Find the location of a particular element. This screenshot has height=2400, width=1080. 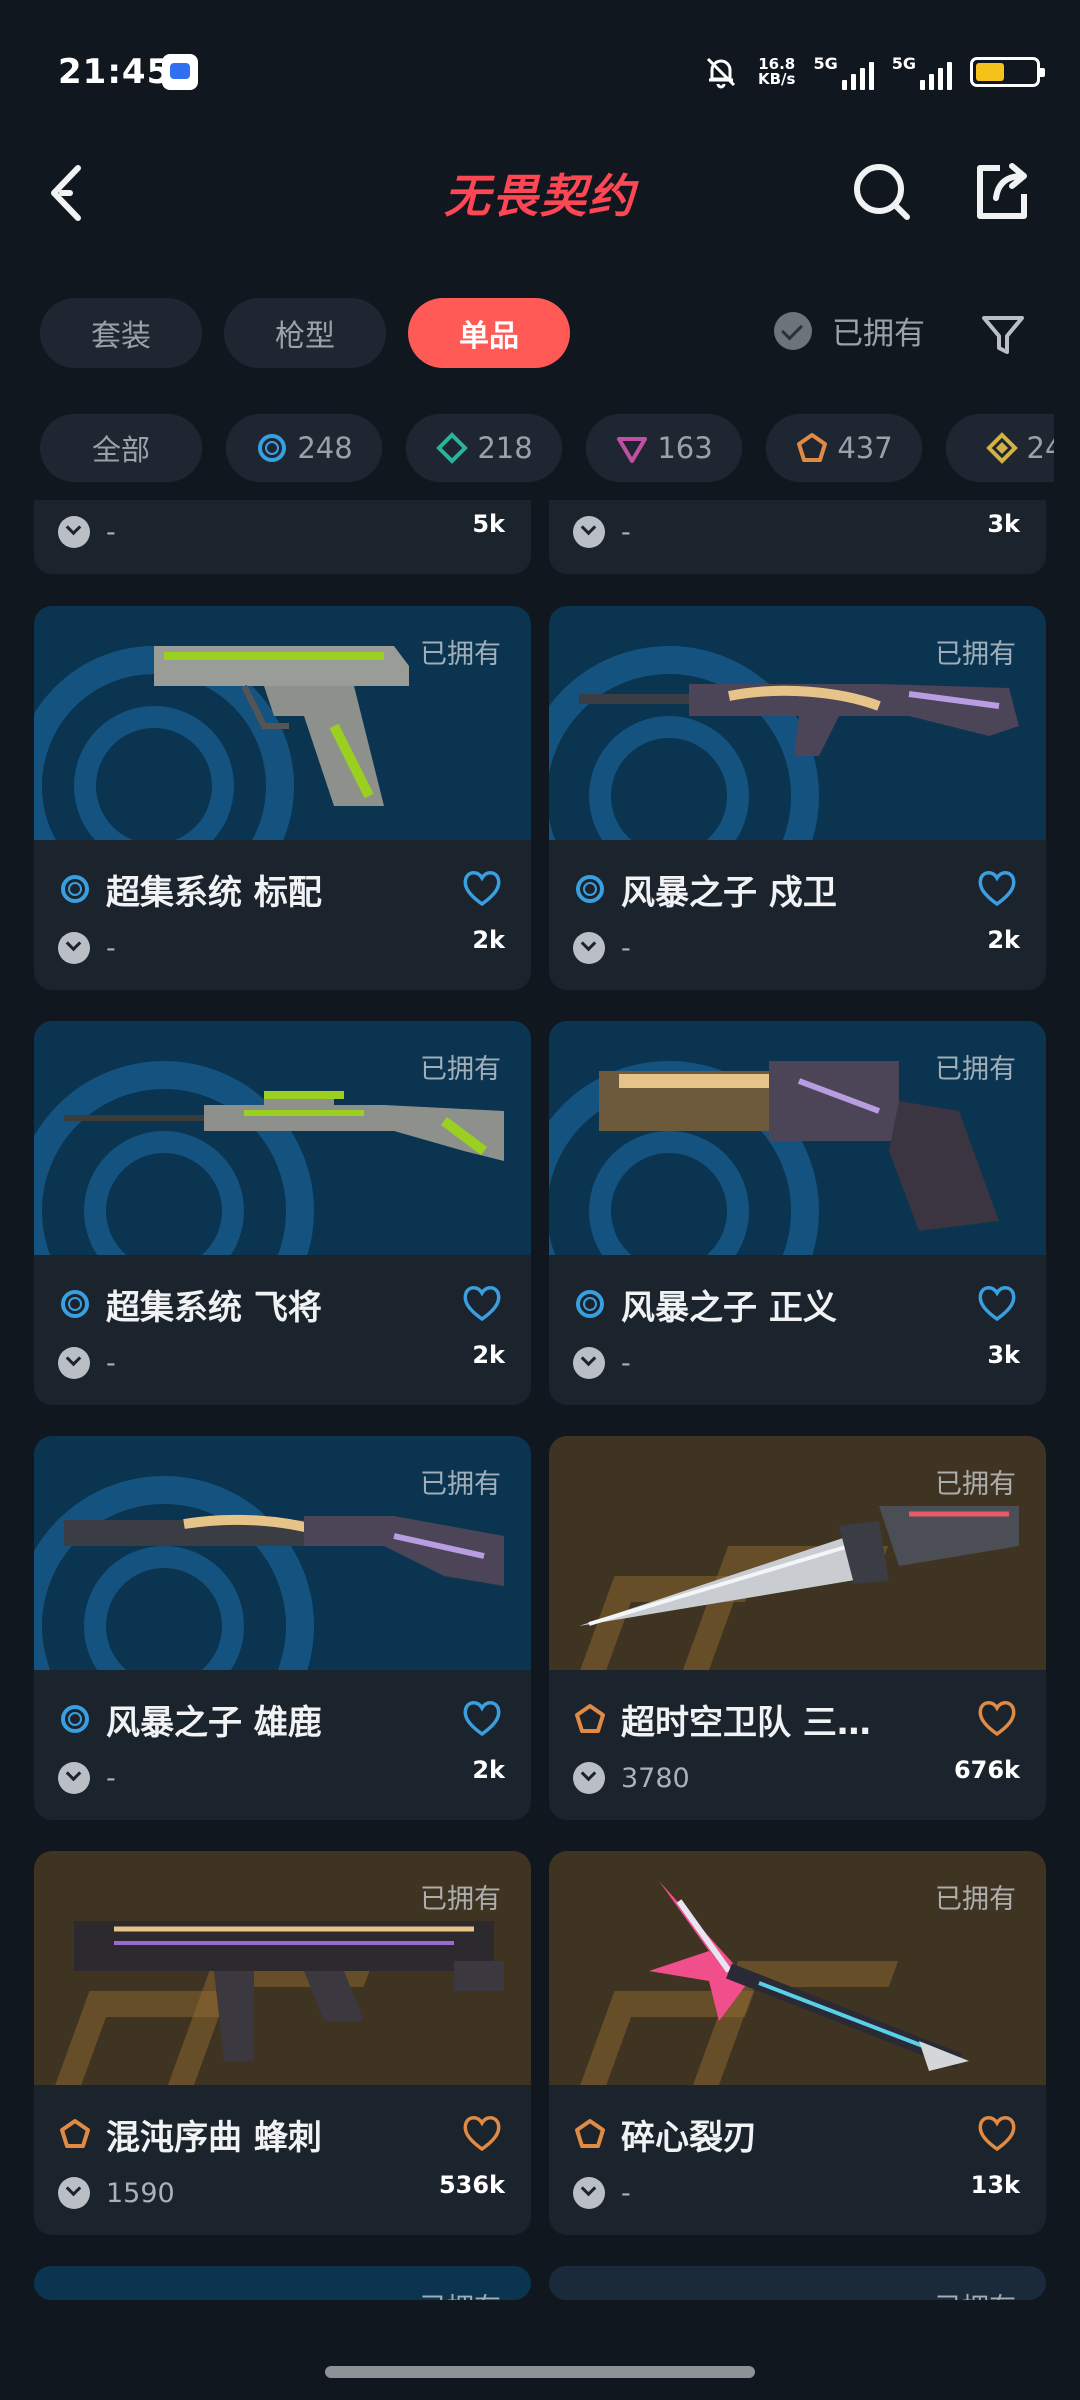

item-owner-count: 13k is located at coordinates (995, 2185).